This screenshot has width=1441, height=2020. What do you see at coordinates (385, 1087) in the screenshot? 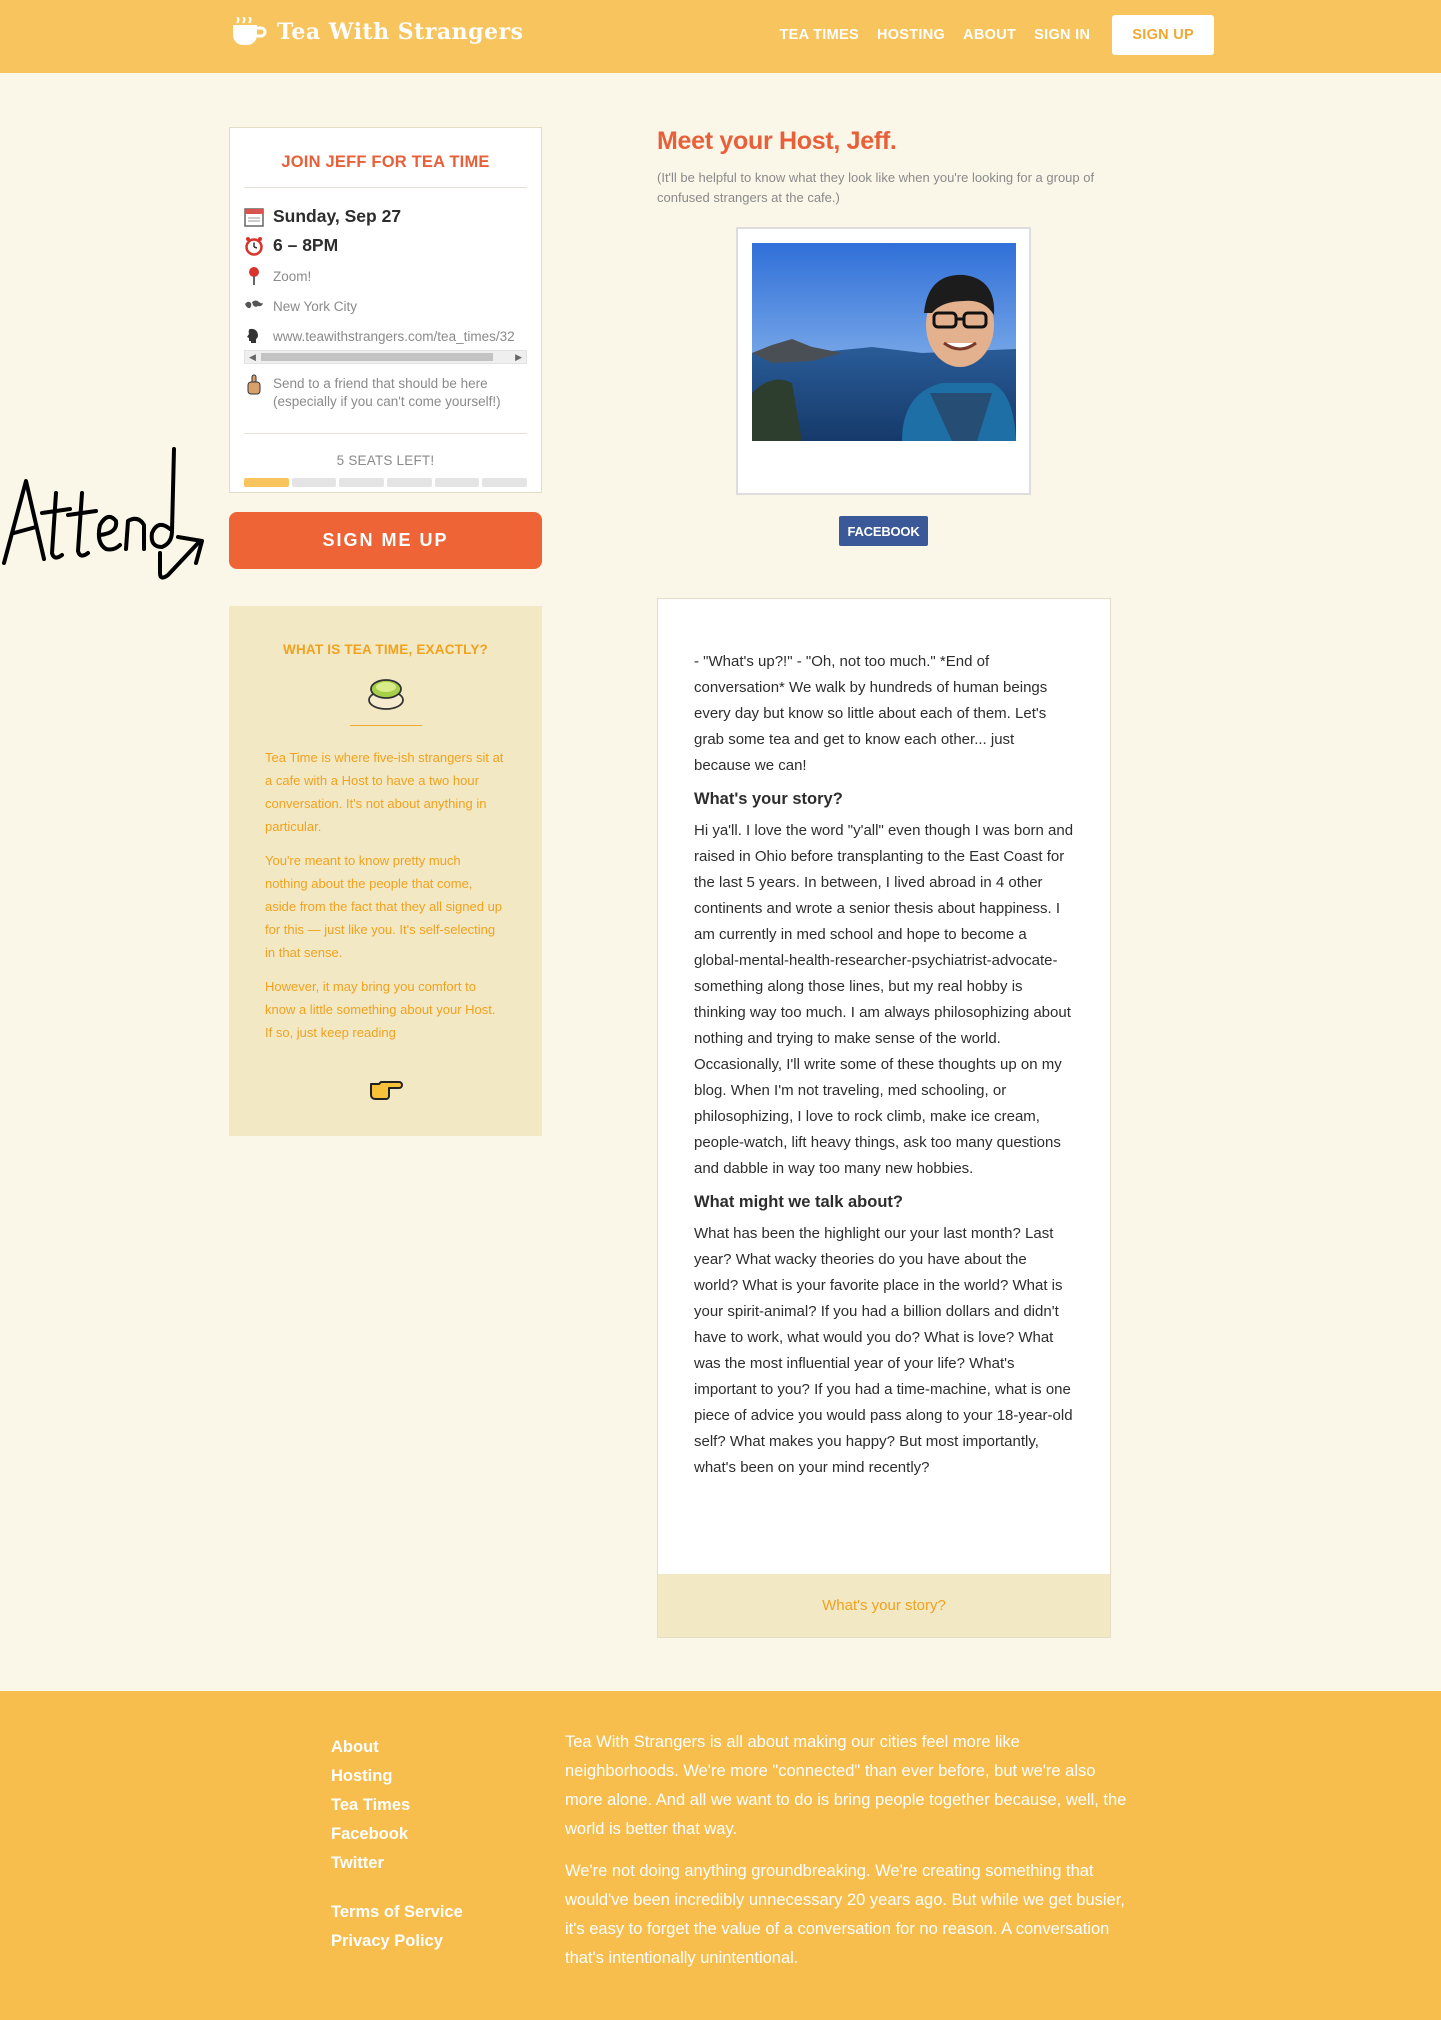
I see `pointing-hand-icon` at bounding box center [385, 1087].